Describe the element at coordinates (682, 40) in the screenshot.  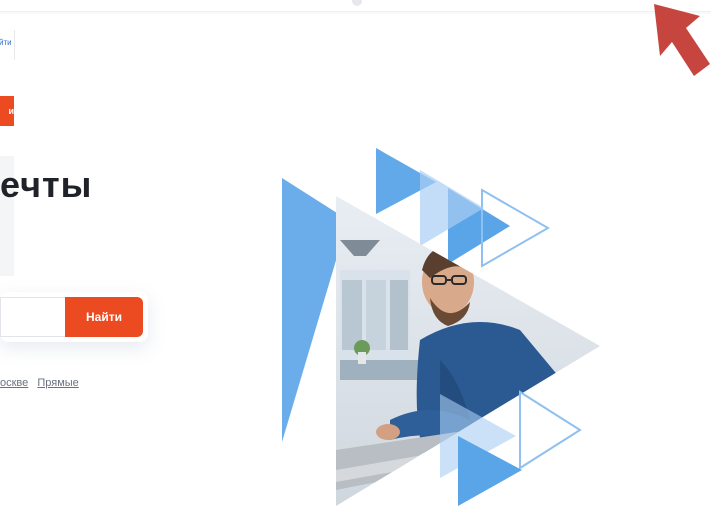
I see `red-pointer-arrow-icon` at that location.